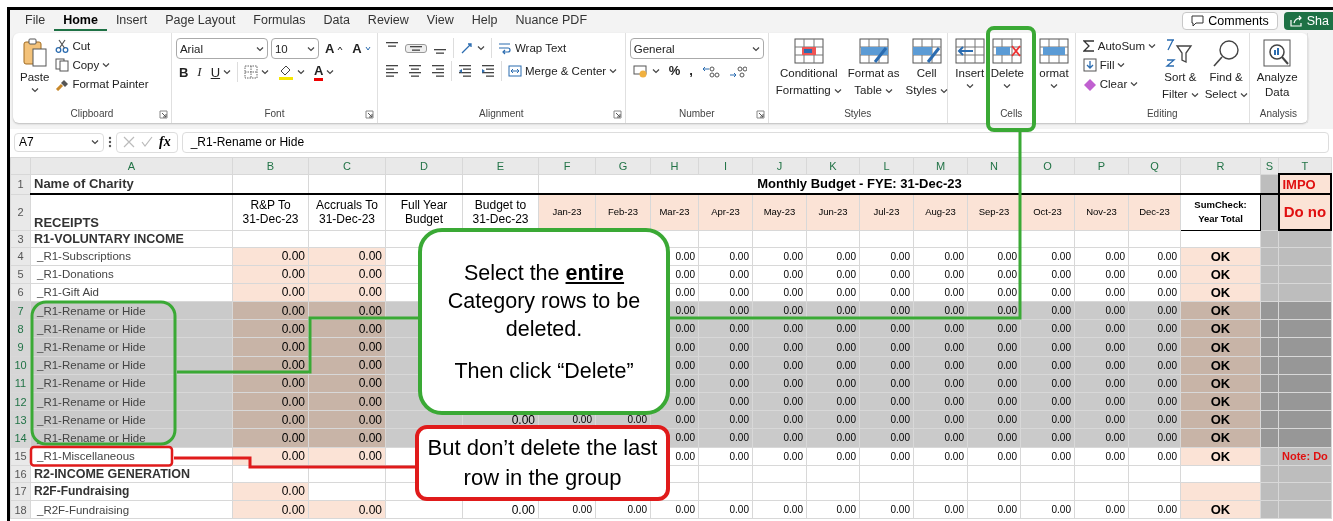  What do you see at coordinates (674, 165) in the screenshot?
I see `column-header: H` at bounding box center [674, 165].